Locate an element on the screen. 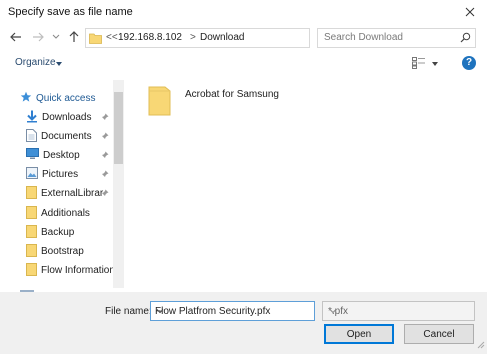 The height and width of the screenshot is (354, 487). sidebar-item-externallibrar: ExternalLibrar is located at coordinates (69, 193).